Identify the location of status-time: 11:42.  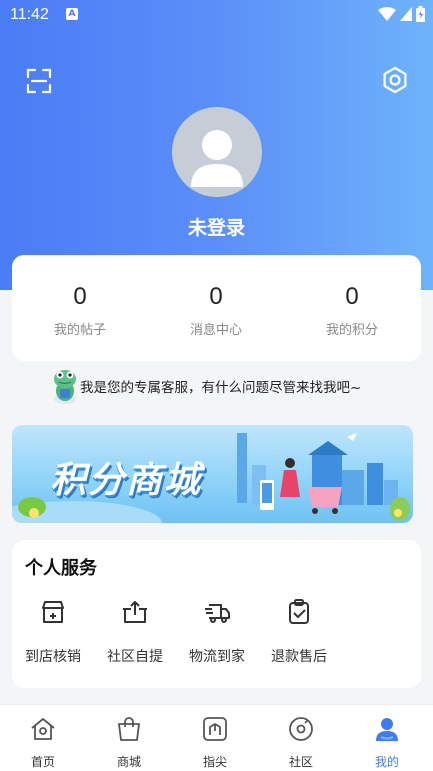
(29, 14).